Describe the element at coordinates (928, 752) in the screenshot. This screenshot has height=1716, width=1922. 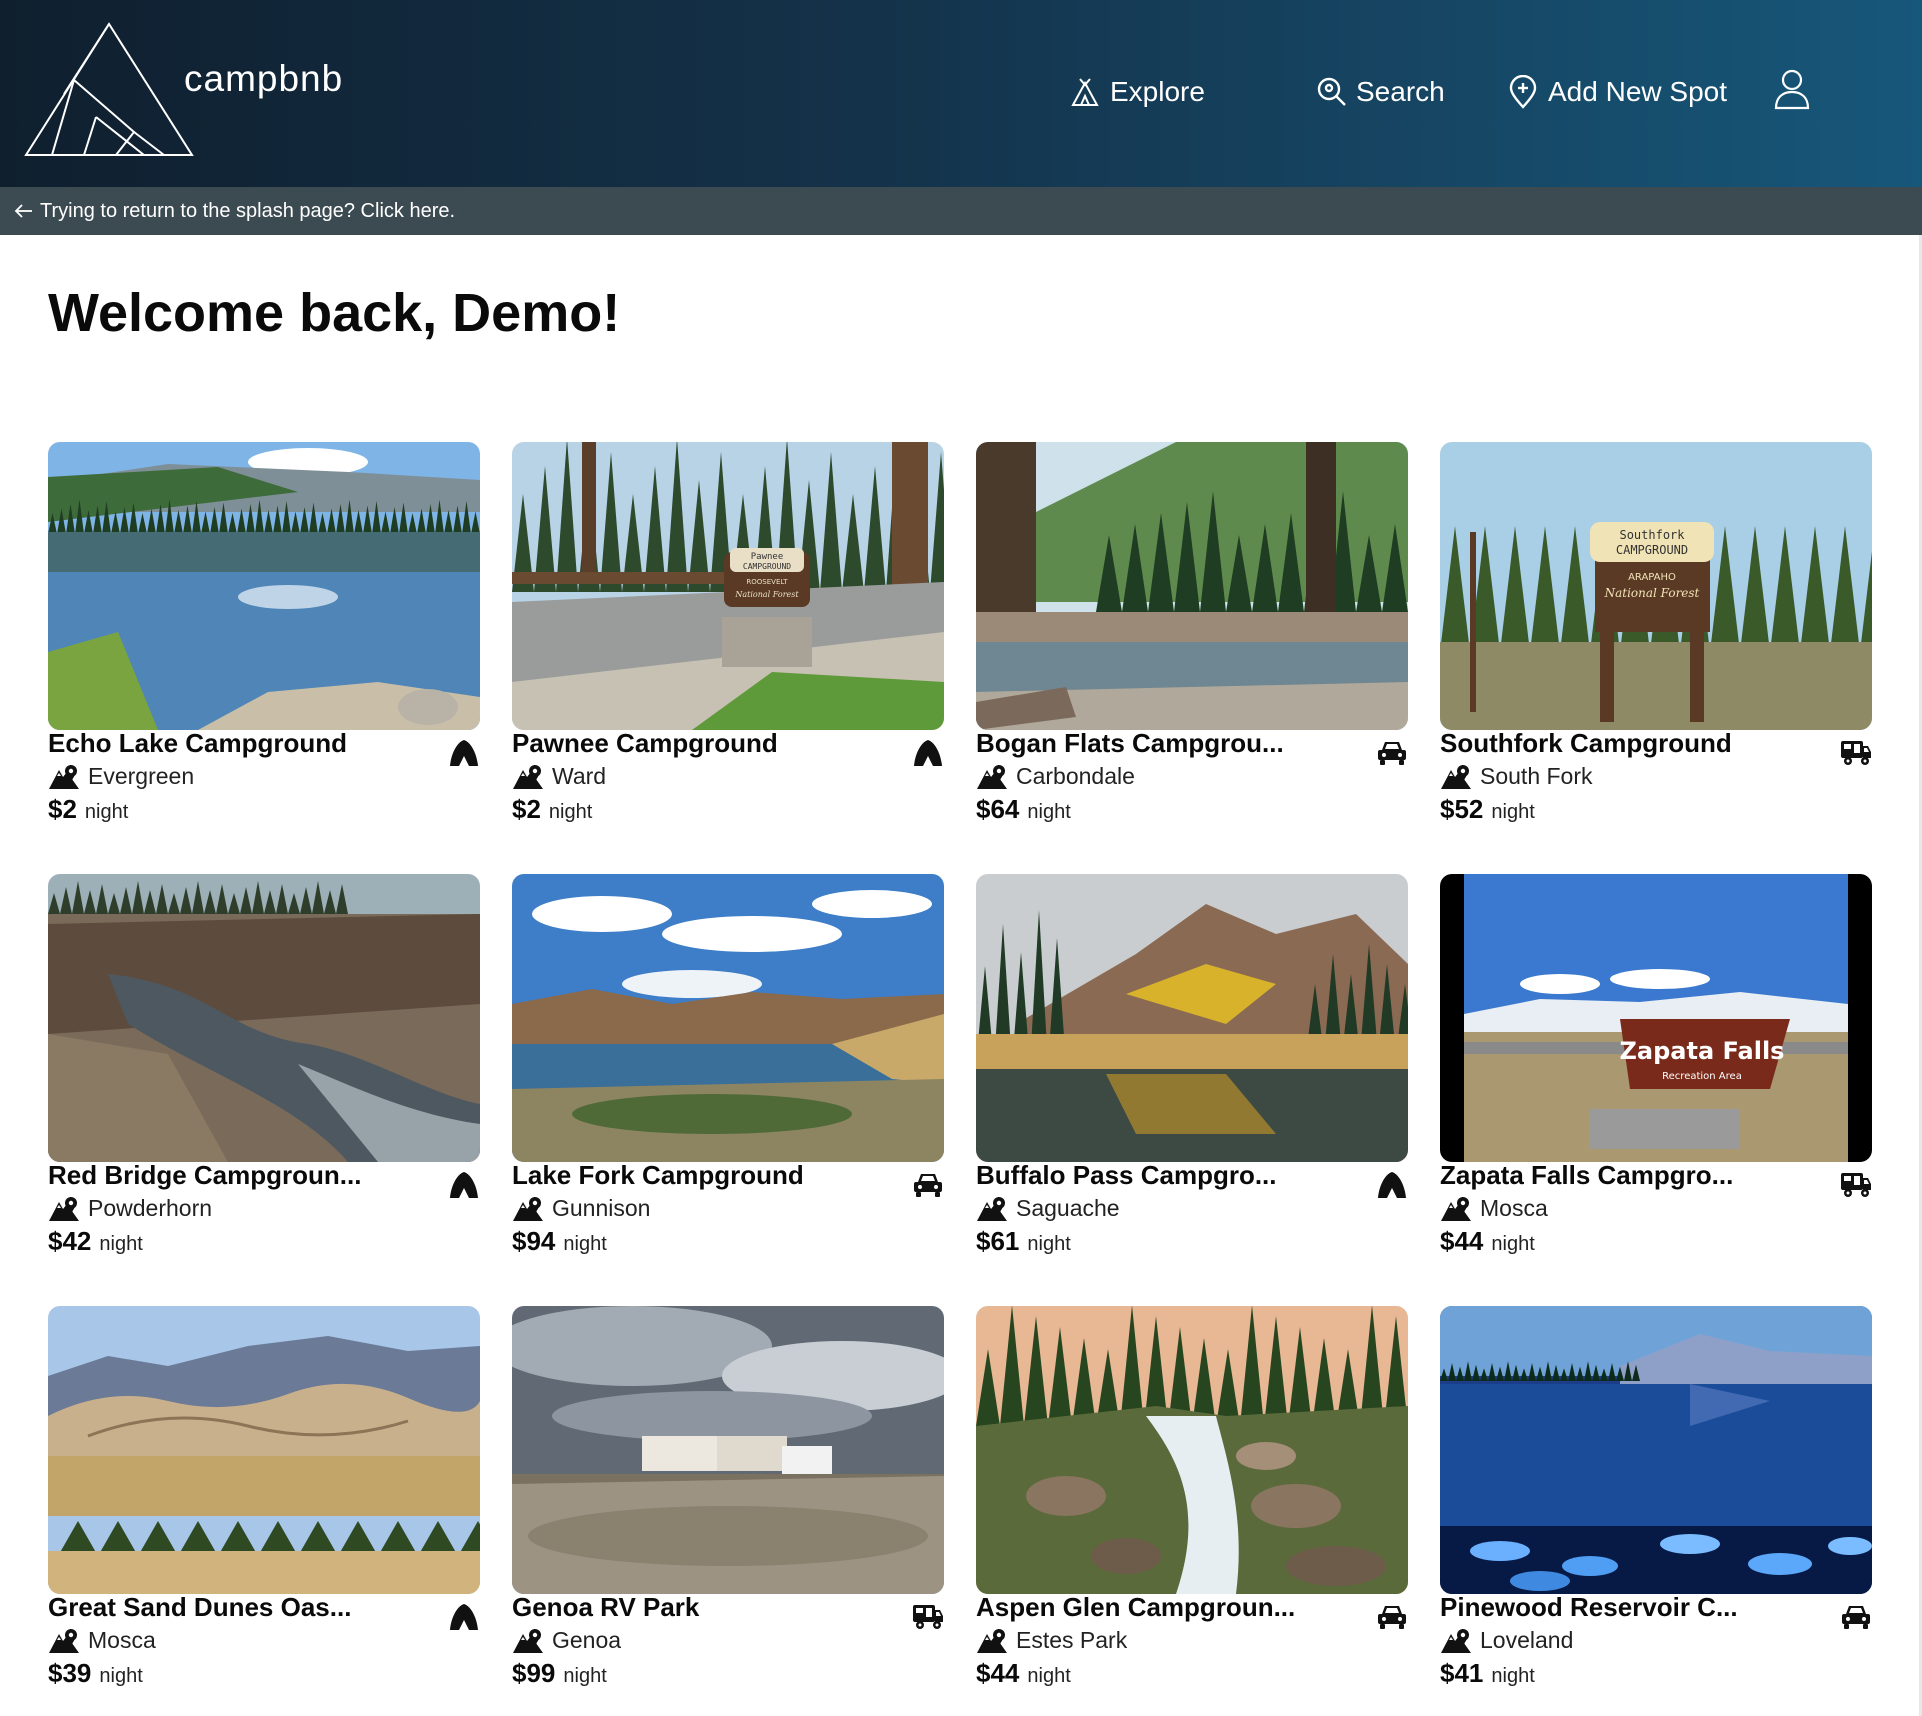
I see `tent-icon` at that location.